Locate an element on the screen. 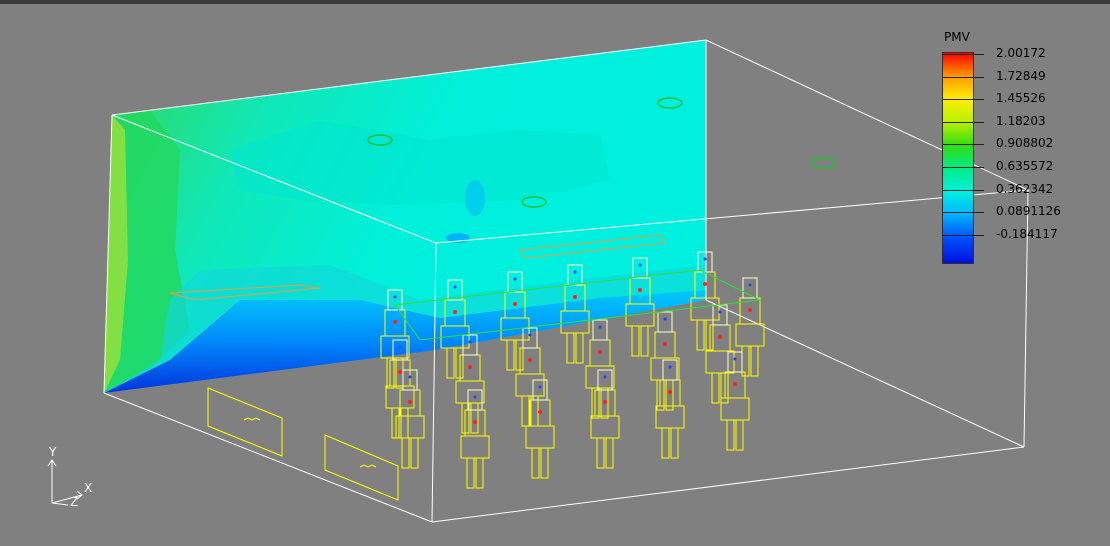 This screenshot has width=1110, height=546. floor-vents is located at coordinates (303, 444).